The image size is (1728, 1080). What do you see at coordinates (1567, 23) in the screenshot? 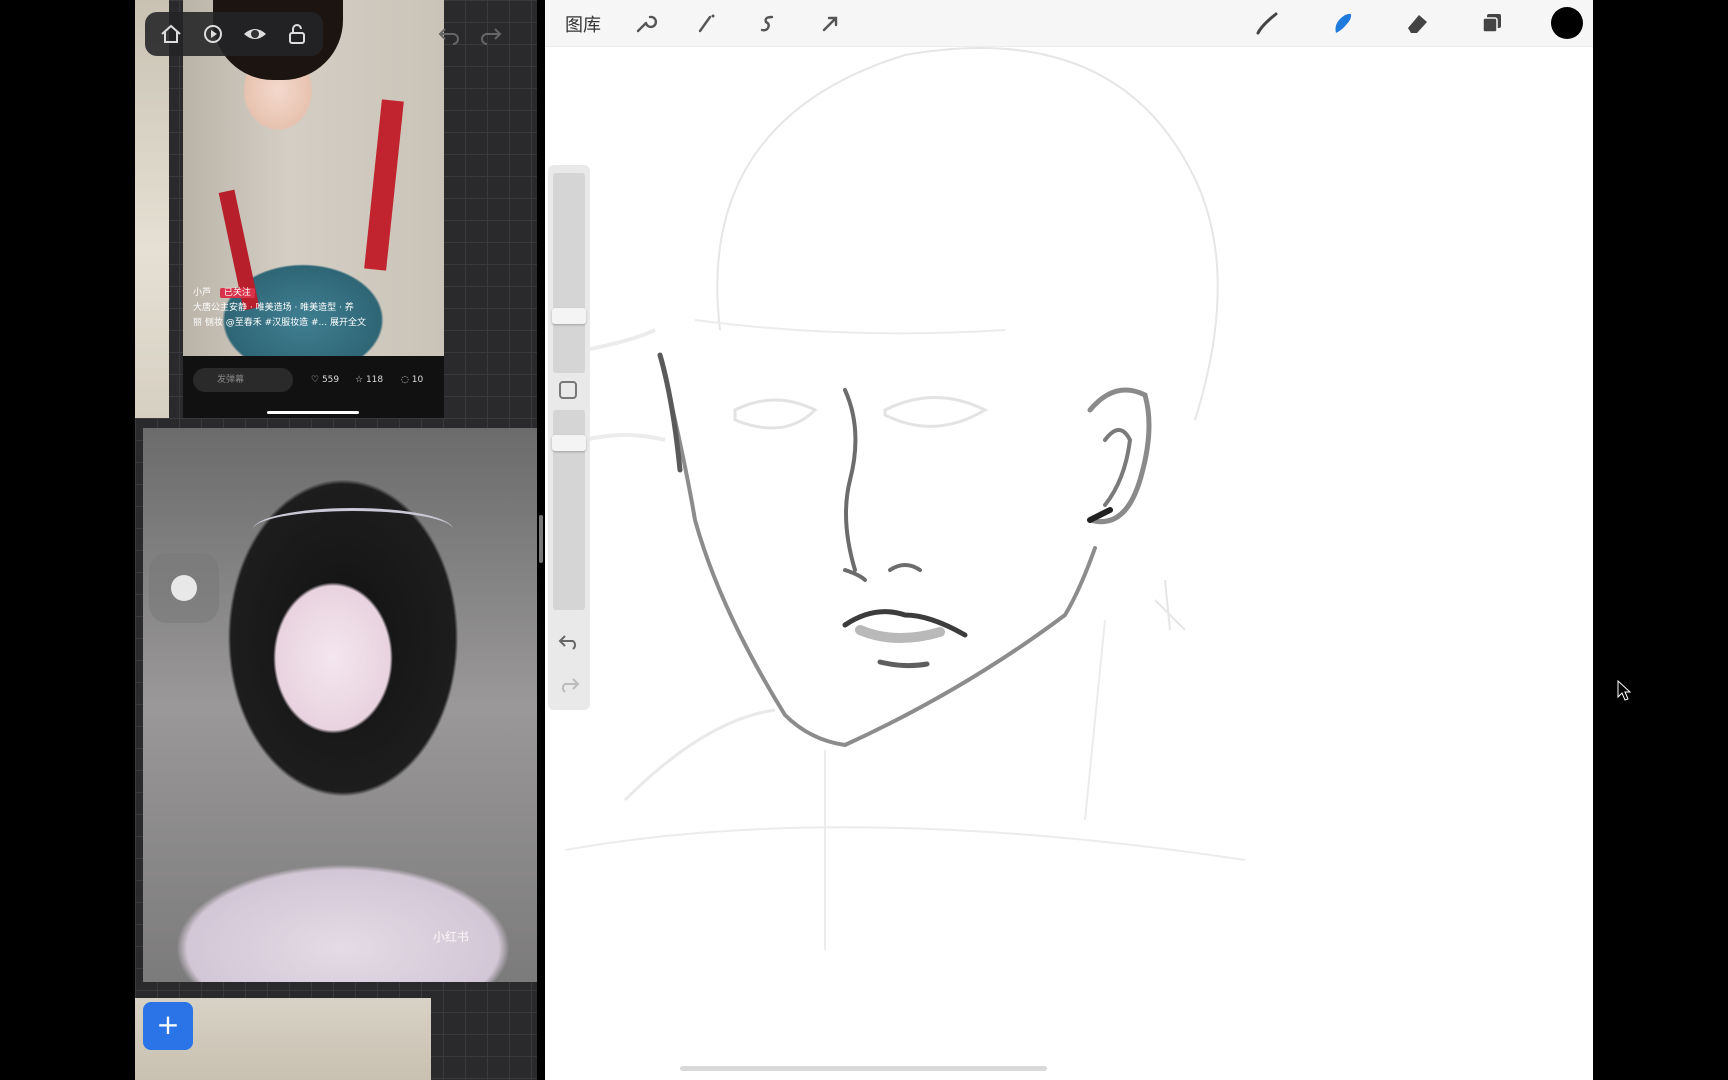
I see `color-swatch` at bounding box center [1567, 23].